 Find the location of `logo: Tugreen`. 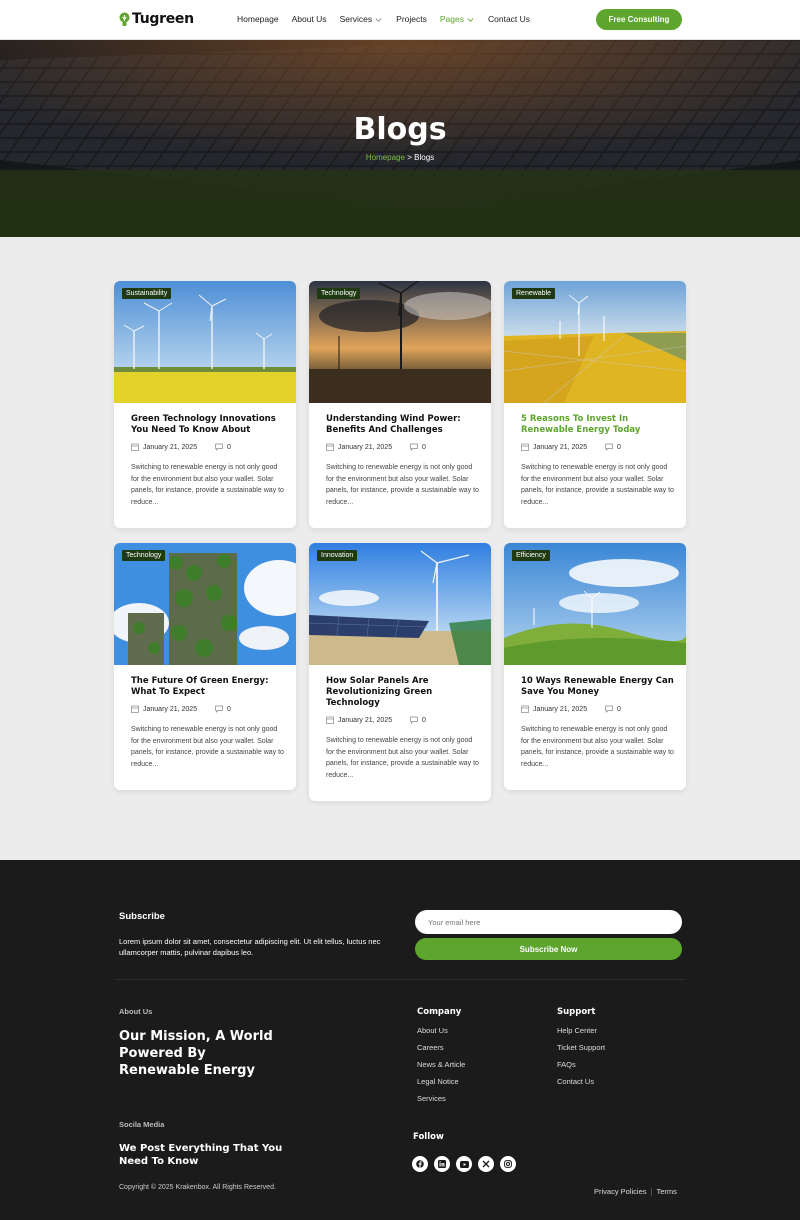

logo: Tugreen is located at coordinates (156, 19).